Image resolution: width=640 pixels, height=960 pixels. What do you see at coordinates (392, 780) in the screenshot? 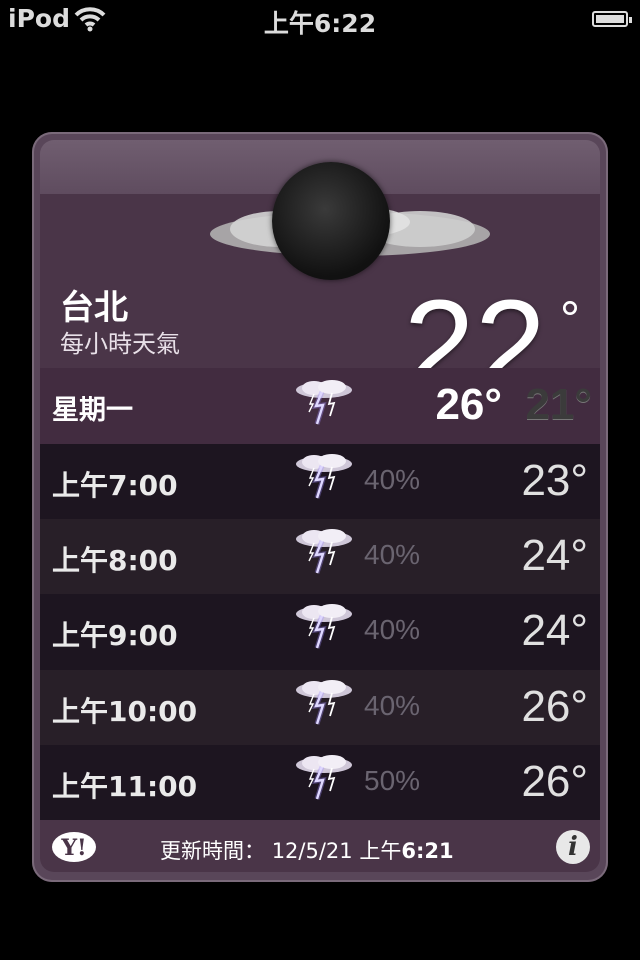
I see `precip-chance: 50%` at bounding box center [392, 780].